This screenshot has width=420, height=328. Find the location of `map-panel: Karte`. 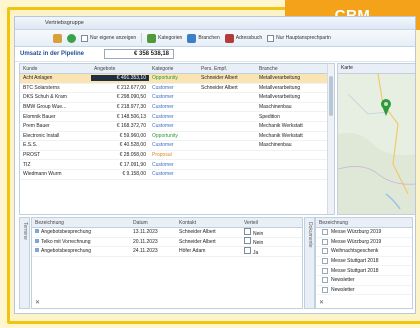

map-panel: Karte is located at coordinates (376, 139).